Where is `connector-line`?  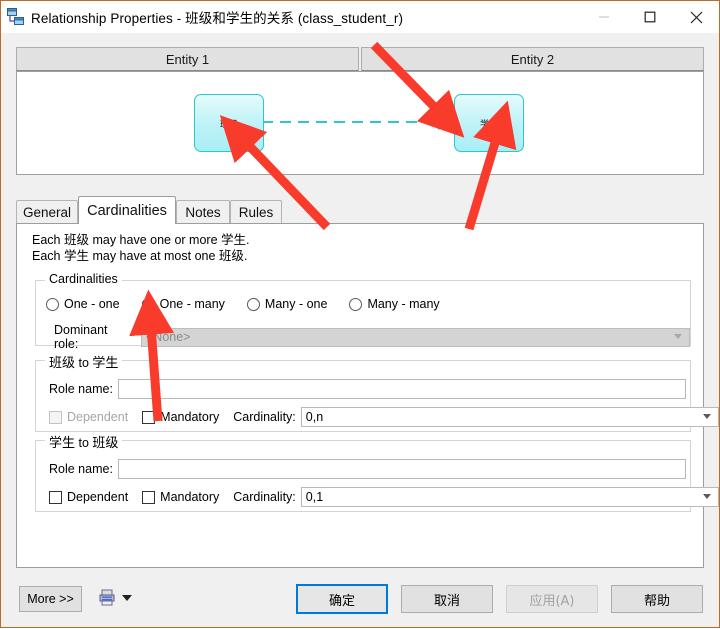 connector-line is located at coordinates (358, 122).